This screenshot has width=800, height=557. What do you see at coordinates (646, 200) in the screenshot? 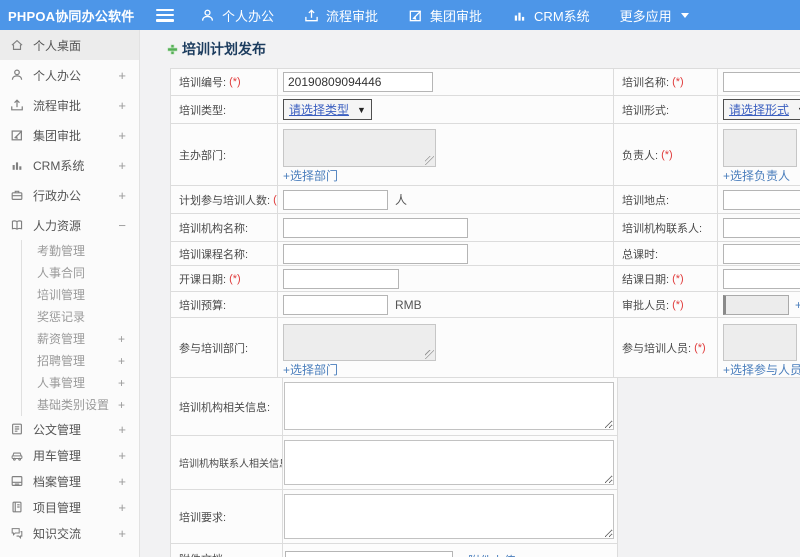
I see `field-label: 培训地点:` at bounding box center [646, 200].